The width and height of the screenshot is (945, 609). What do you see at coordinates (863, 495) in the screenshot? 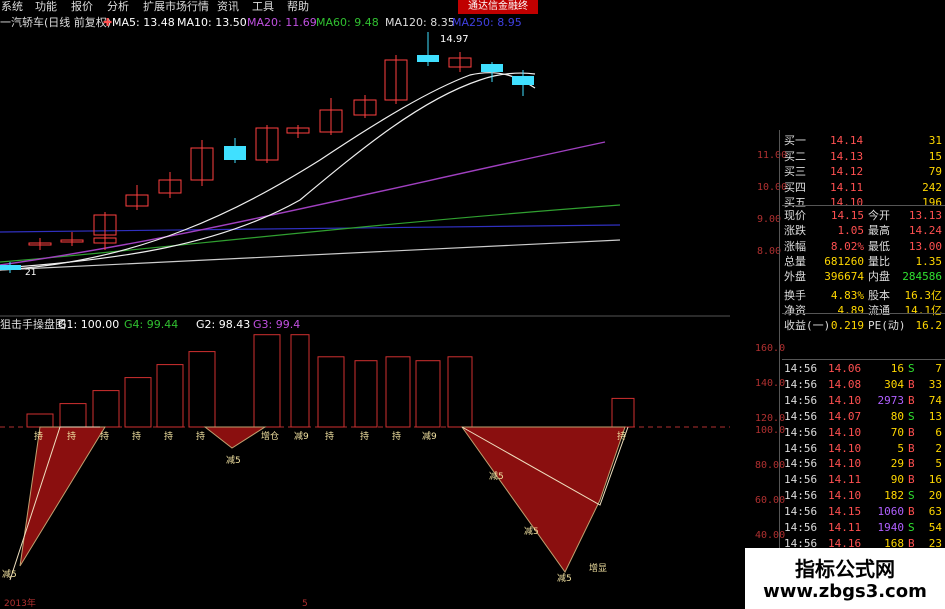
I see `tick-row: 14:56 14.10 182 S 20` at bounding box center [863, 495].